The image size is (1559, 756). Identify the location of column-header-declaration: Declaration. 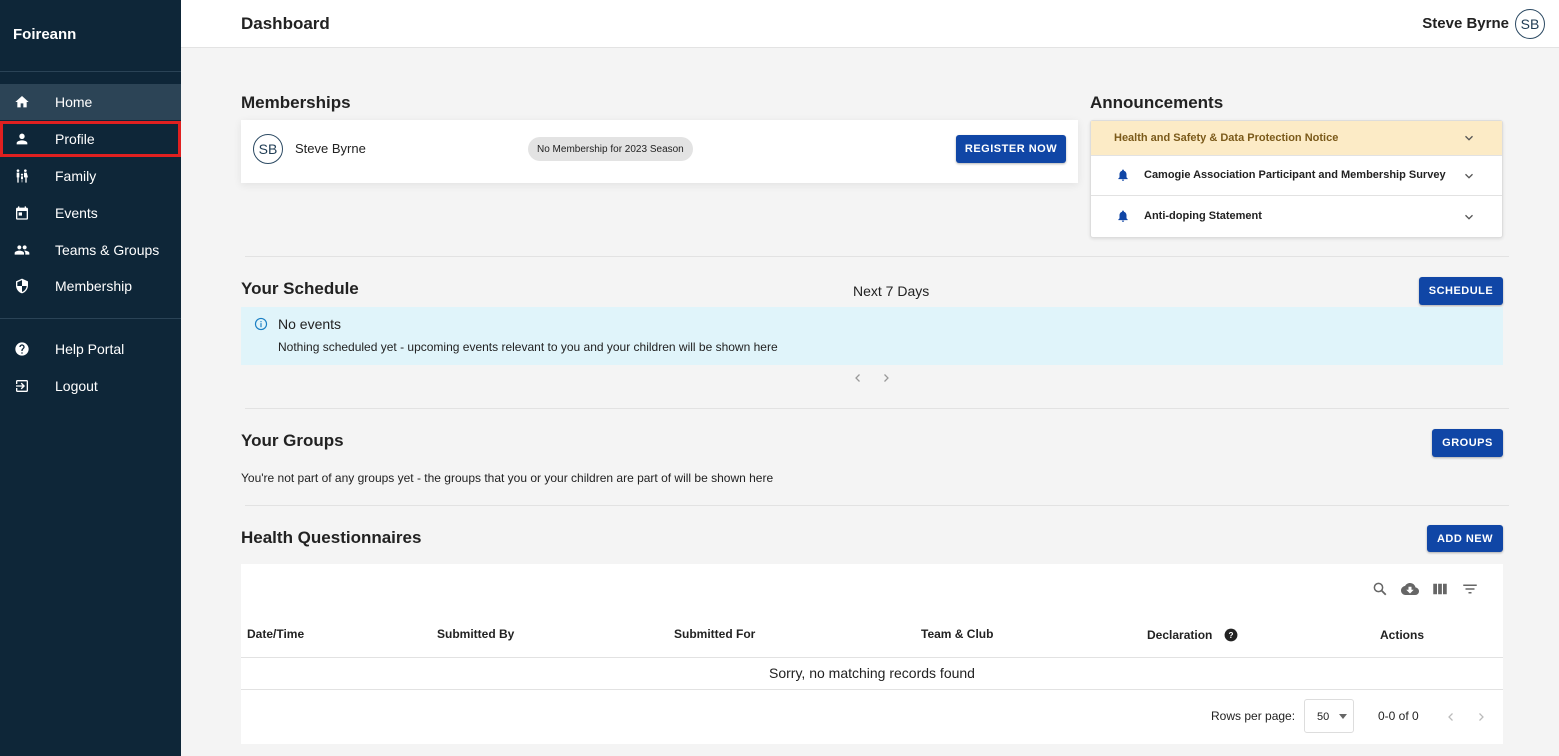
(1179, 635).